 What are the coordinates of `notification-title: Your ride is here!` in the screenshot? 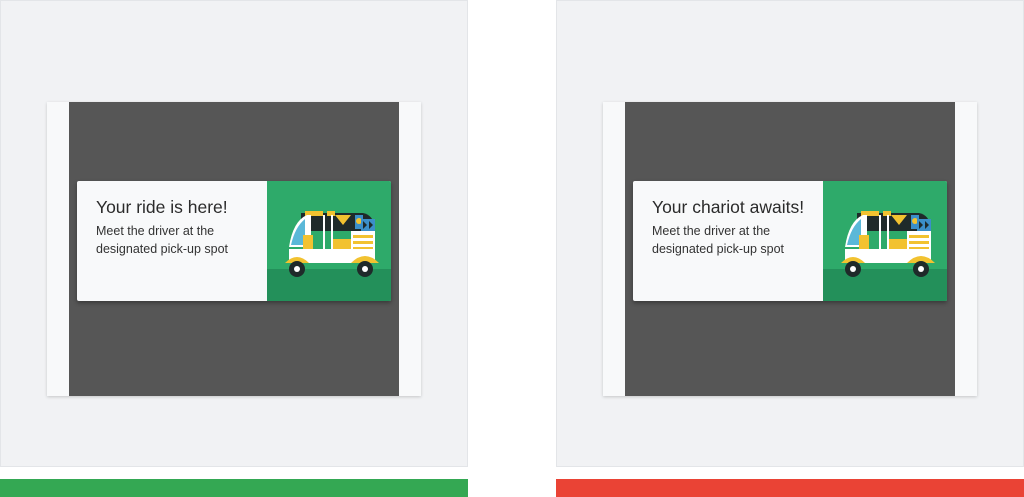 It's located at (162, 207).